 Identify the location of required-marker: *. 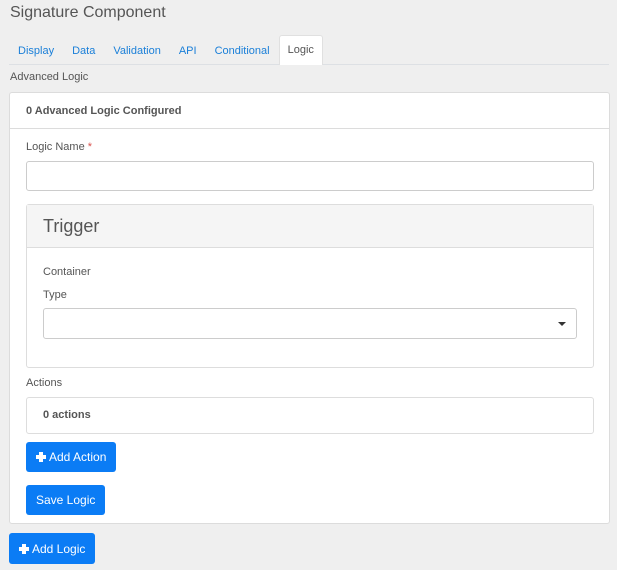
(90, 147).